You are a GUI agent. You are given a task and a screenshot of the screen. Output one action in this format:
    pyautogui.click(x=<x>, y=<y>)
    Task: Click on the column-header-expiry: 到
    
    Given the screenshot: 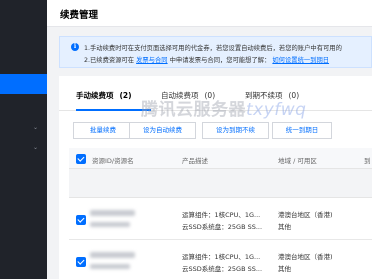 What is the action you would take?
    pyautogui.click(x=367, y=161)
    